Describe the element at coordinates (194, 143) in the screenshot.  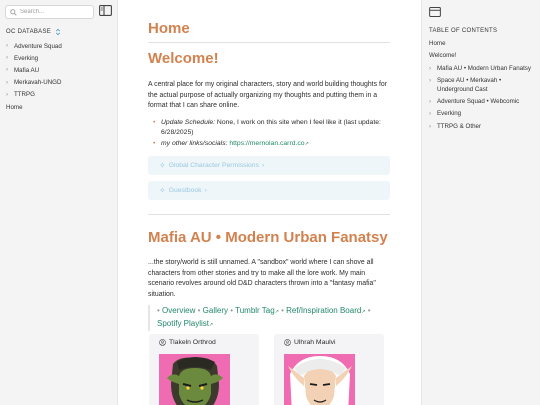
I see `links-label: my other links/socials:` at that location.